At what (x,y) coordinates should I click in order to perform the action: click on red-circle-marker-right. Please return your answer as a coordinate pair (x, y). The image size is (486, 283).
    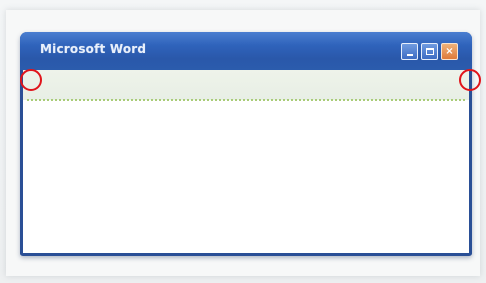
    Looking at the image, I should click on (470, 80).